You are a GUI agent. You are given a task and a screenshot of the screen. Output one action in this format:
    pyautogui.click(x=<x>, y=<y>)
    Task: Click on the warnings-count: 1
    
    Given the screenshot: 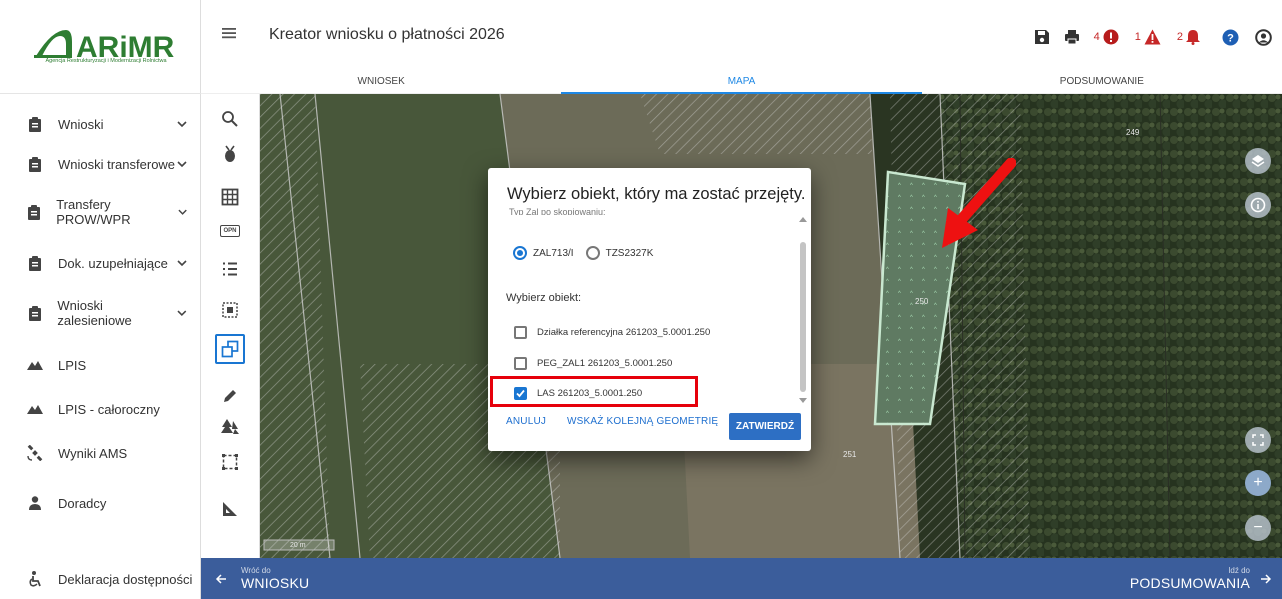 What is the action you would take?
    pyautogui.click(x=1137, y=37)
    